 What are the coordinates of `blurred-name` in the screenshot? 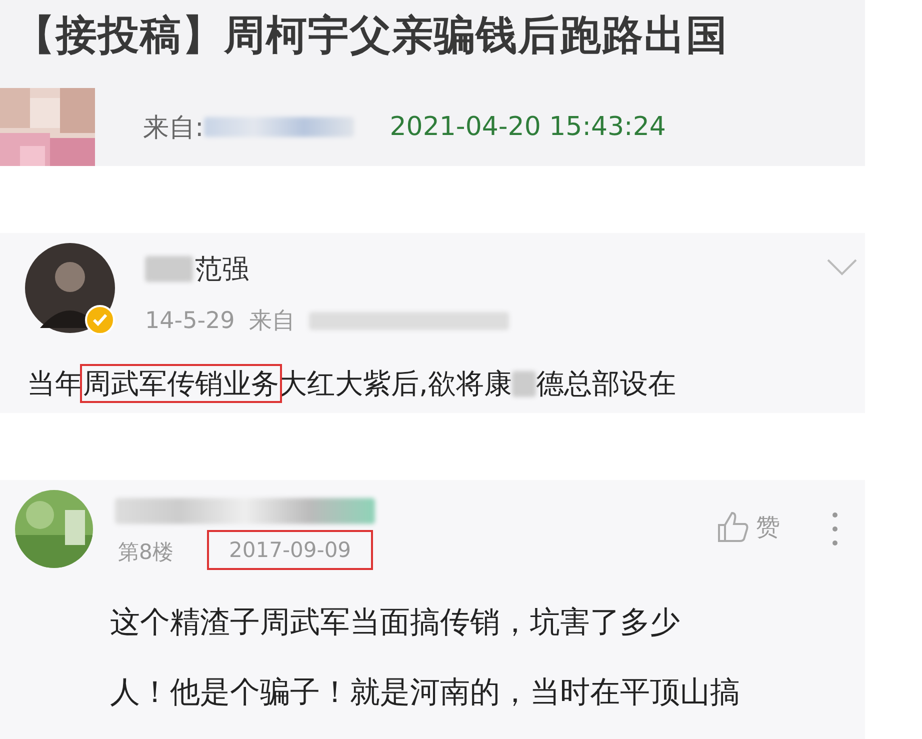 It's located at (169, 269).